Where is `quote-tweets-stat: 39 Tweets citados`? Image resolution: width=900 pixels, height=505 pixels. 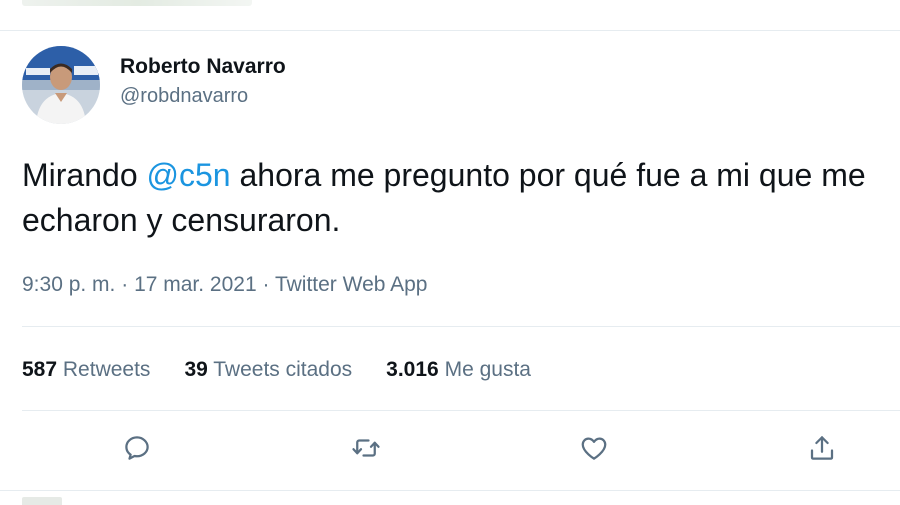 quote-tweets-stat: 39 Tweets citados is located at coordinates (268, 370).